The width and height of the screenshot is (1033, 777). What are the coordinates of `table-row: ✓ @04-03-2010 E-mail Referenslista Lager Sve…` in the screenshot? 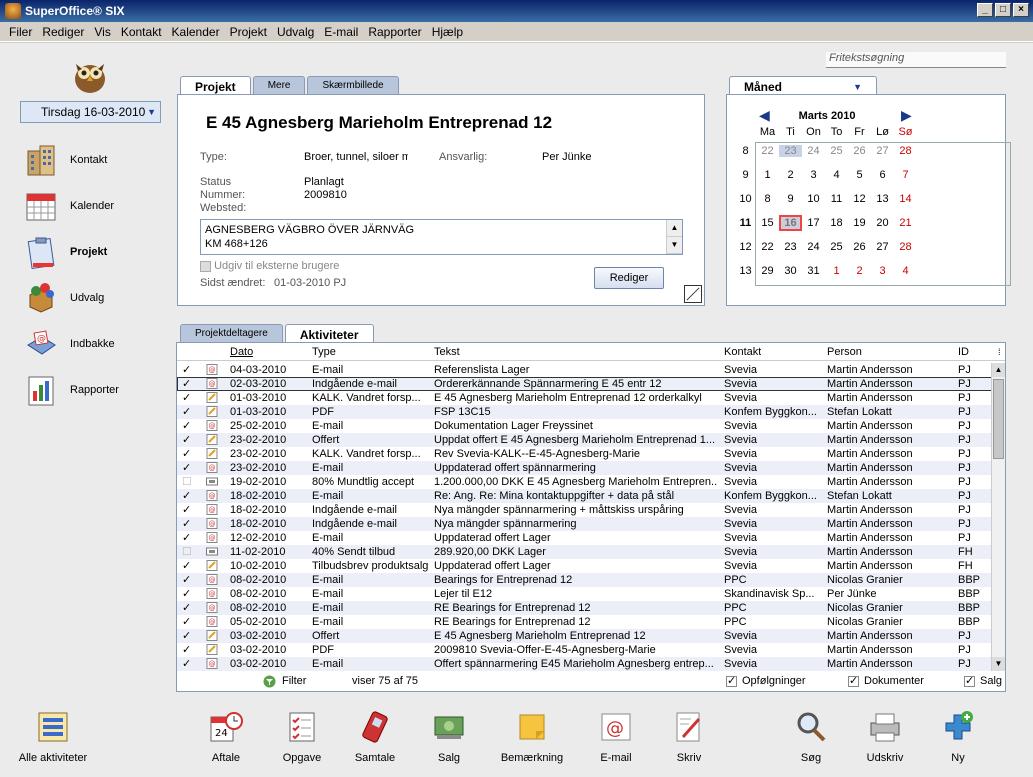 It's located at (584, 370).